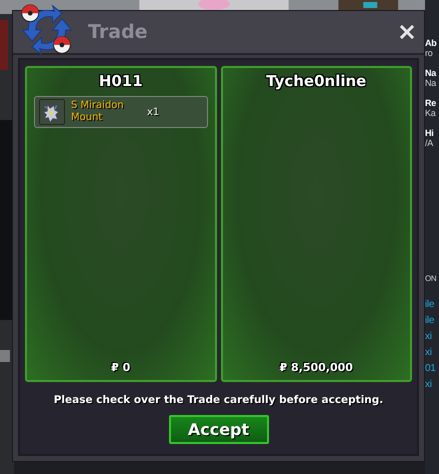  I want to click on close-icon, so click(407, 32).